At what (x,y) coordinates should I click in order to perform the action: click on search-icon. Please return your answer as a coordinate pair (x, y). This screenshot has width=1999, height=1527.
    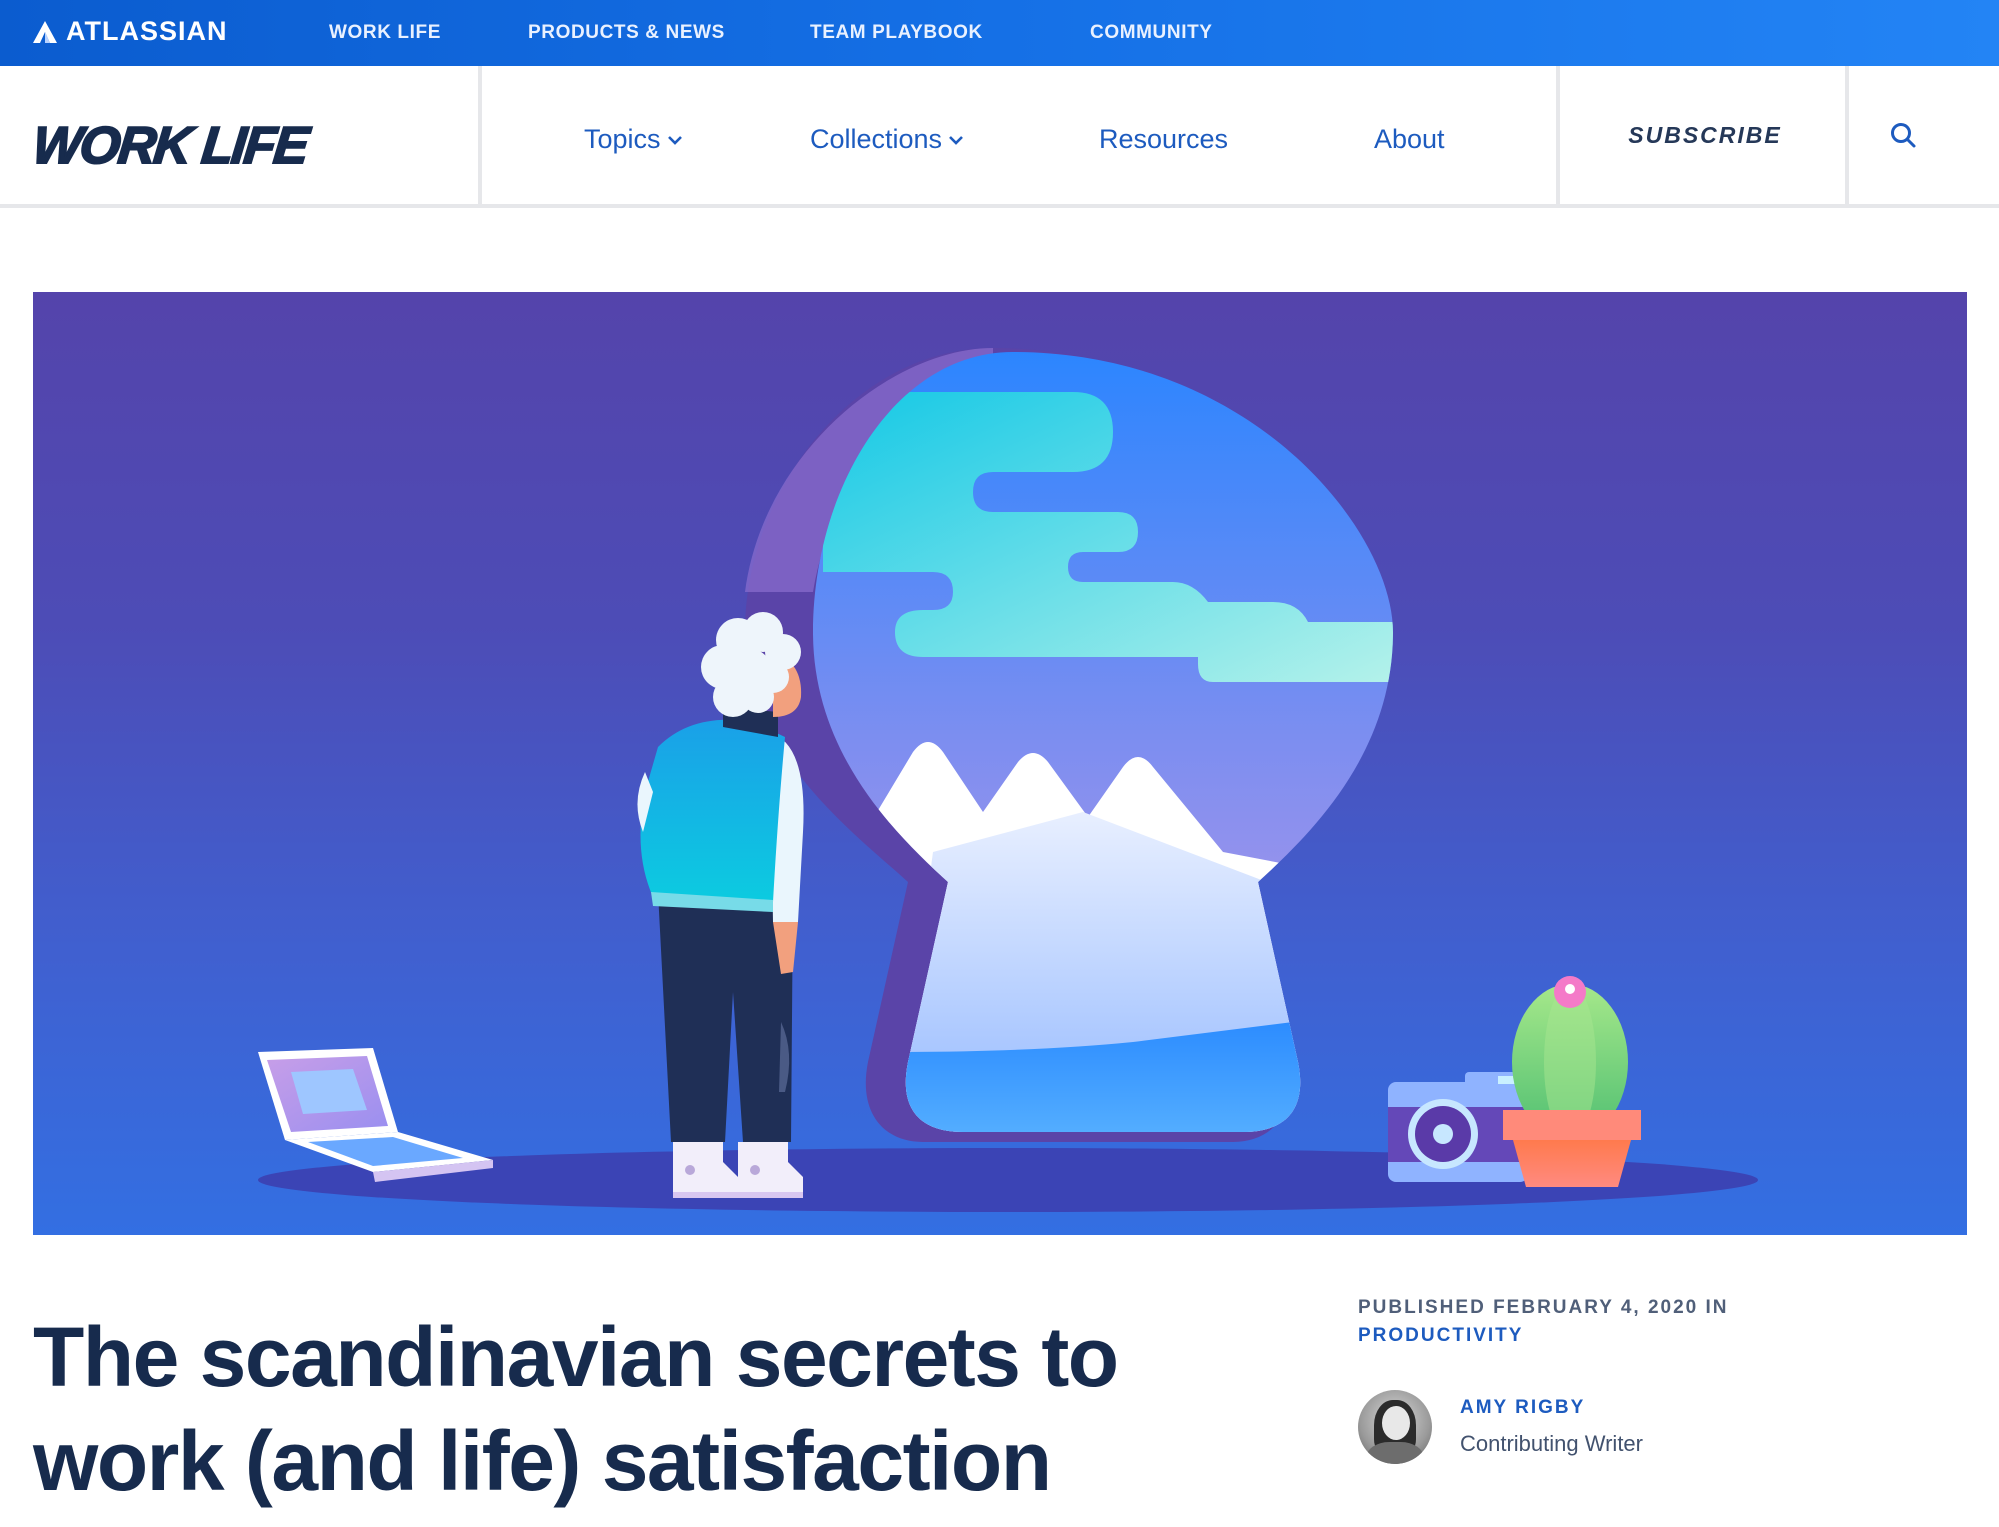
    Looking at the image, I should click on (1903, 135).